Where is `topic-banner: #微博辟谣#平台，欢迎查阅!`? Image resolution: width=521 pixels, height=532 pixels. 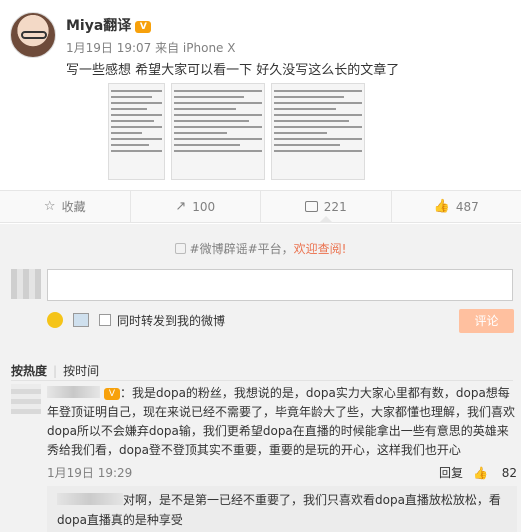 topic-banner: #微博辟谣#平台，欢迎查阅! is located at coordinates (260, 249).